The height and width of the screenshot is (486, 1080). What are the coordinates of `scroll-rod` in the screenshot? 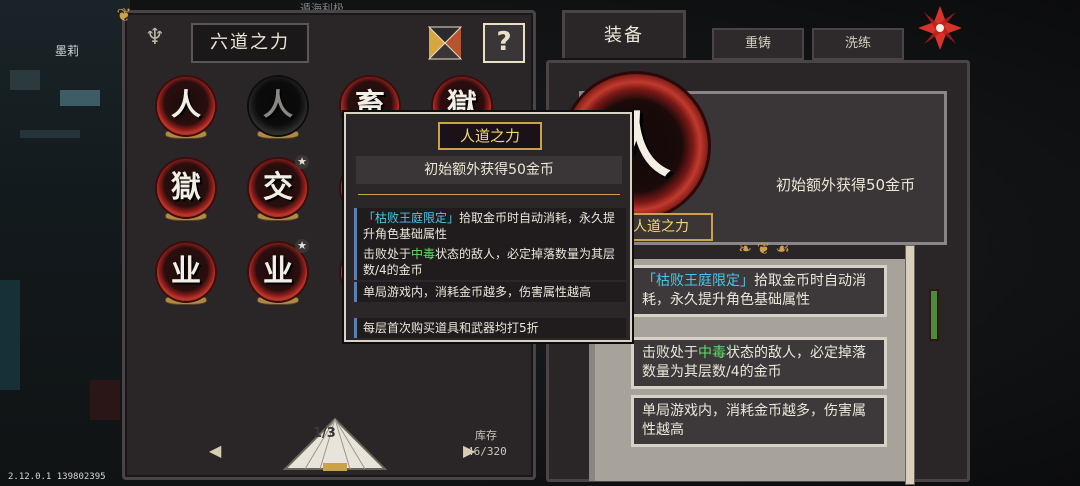 It's located at (910, 365).